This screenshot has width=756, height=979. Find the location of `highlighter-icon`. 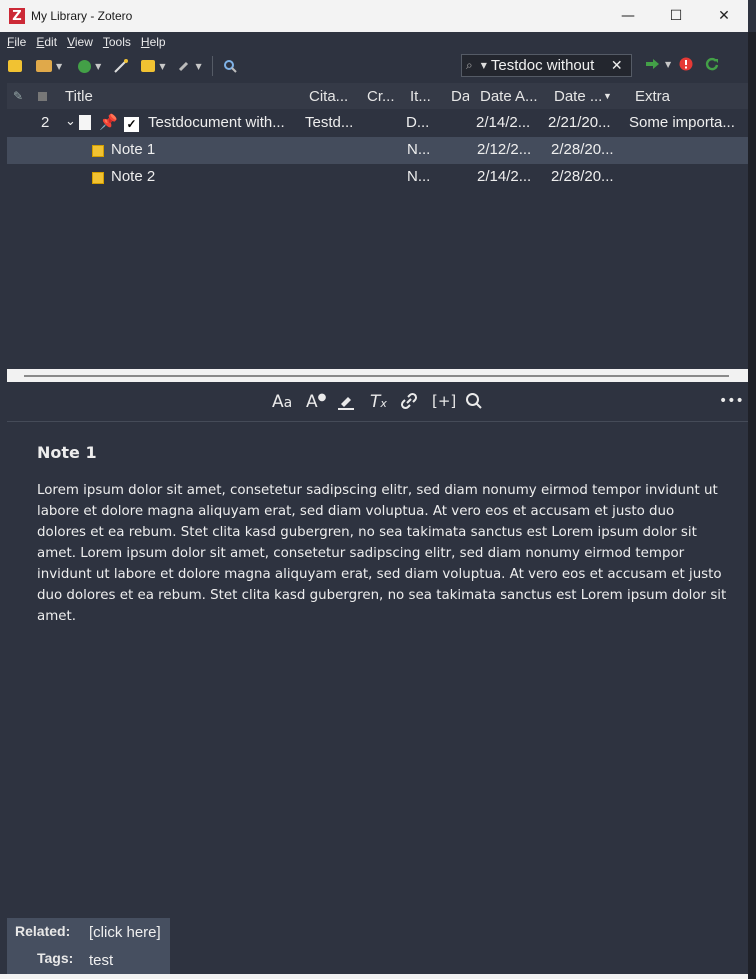

highlighter-icon is located at coordinates (346, 403).